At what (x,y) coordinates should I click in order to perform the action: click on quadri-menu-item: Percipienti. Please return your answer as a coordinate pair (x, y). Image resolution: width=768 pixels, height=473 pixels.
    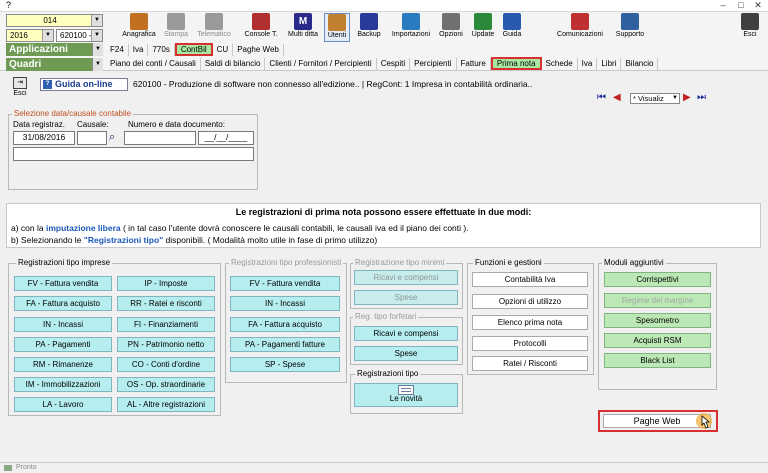
    Looking at the image, I should click on (433, 64).